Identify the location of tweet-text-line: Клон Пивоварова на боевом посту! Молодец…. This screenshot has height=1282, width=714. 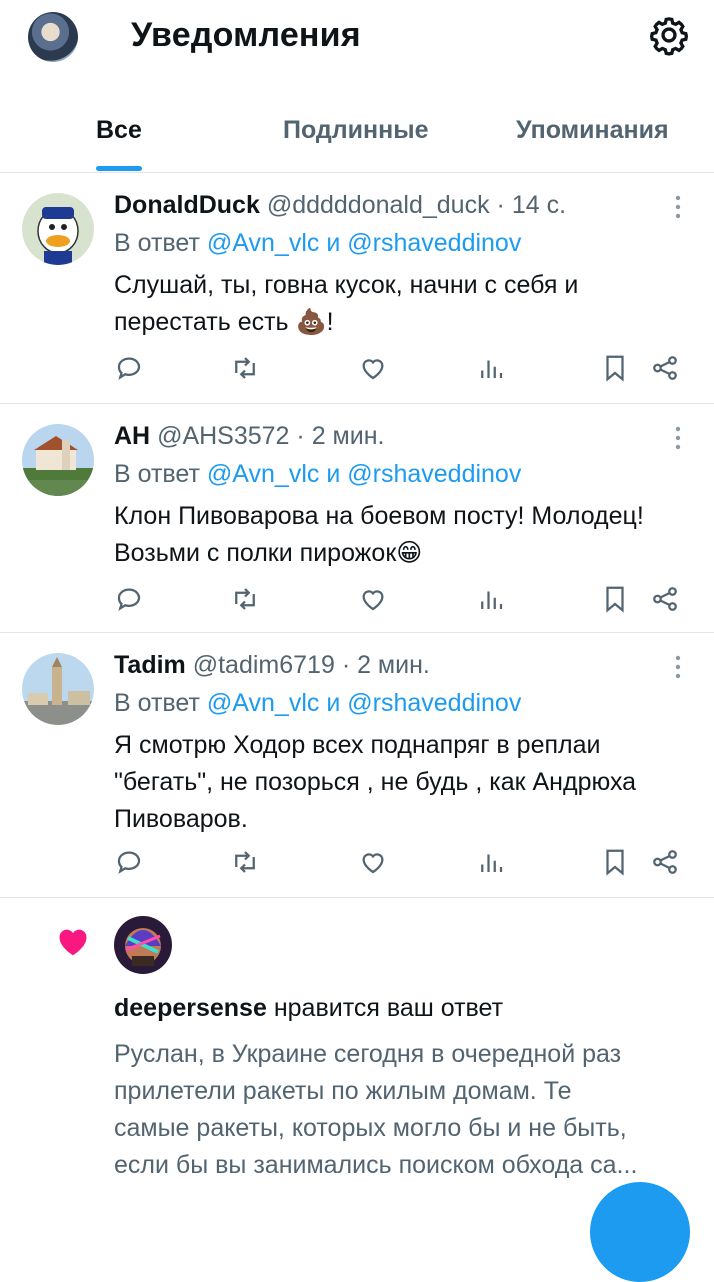
(379, 516).